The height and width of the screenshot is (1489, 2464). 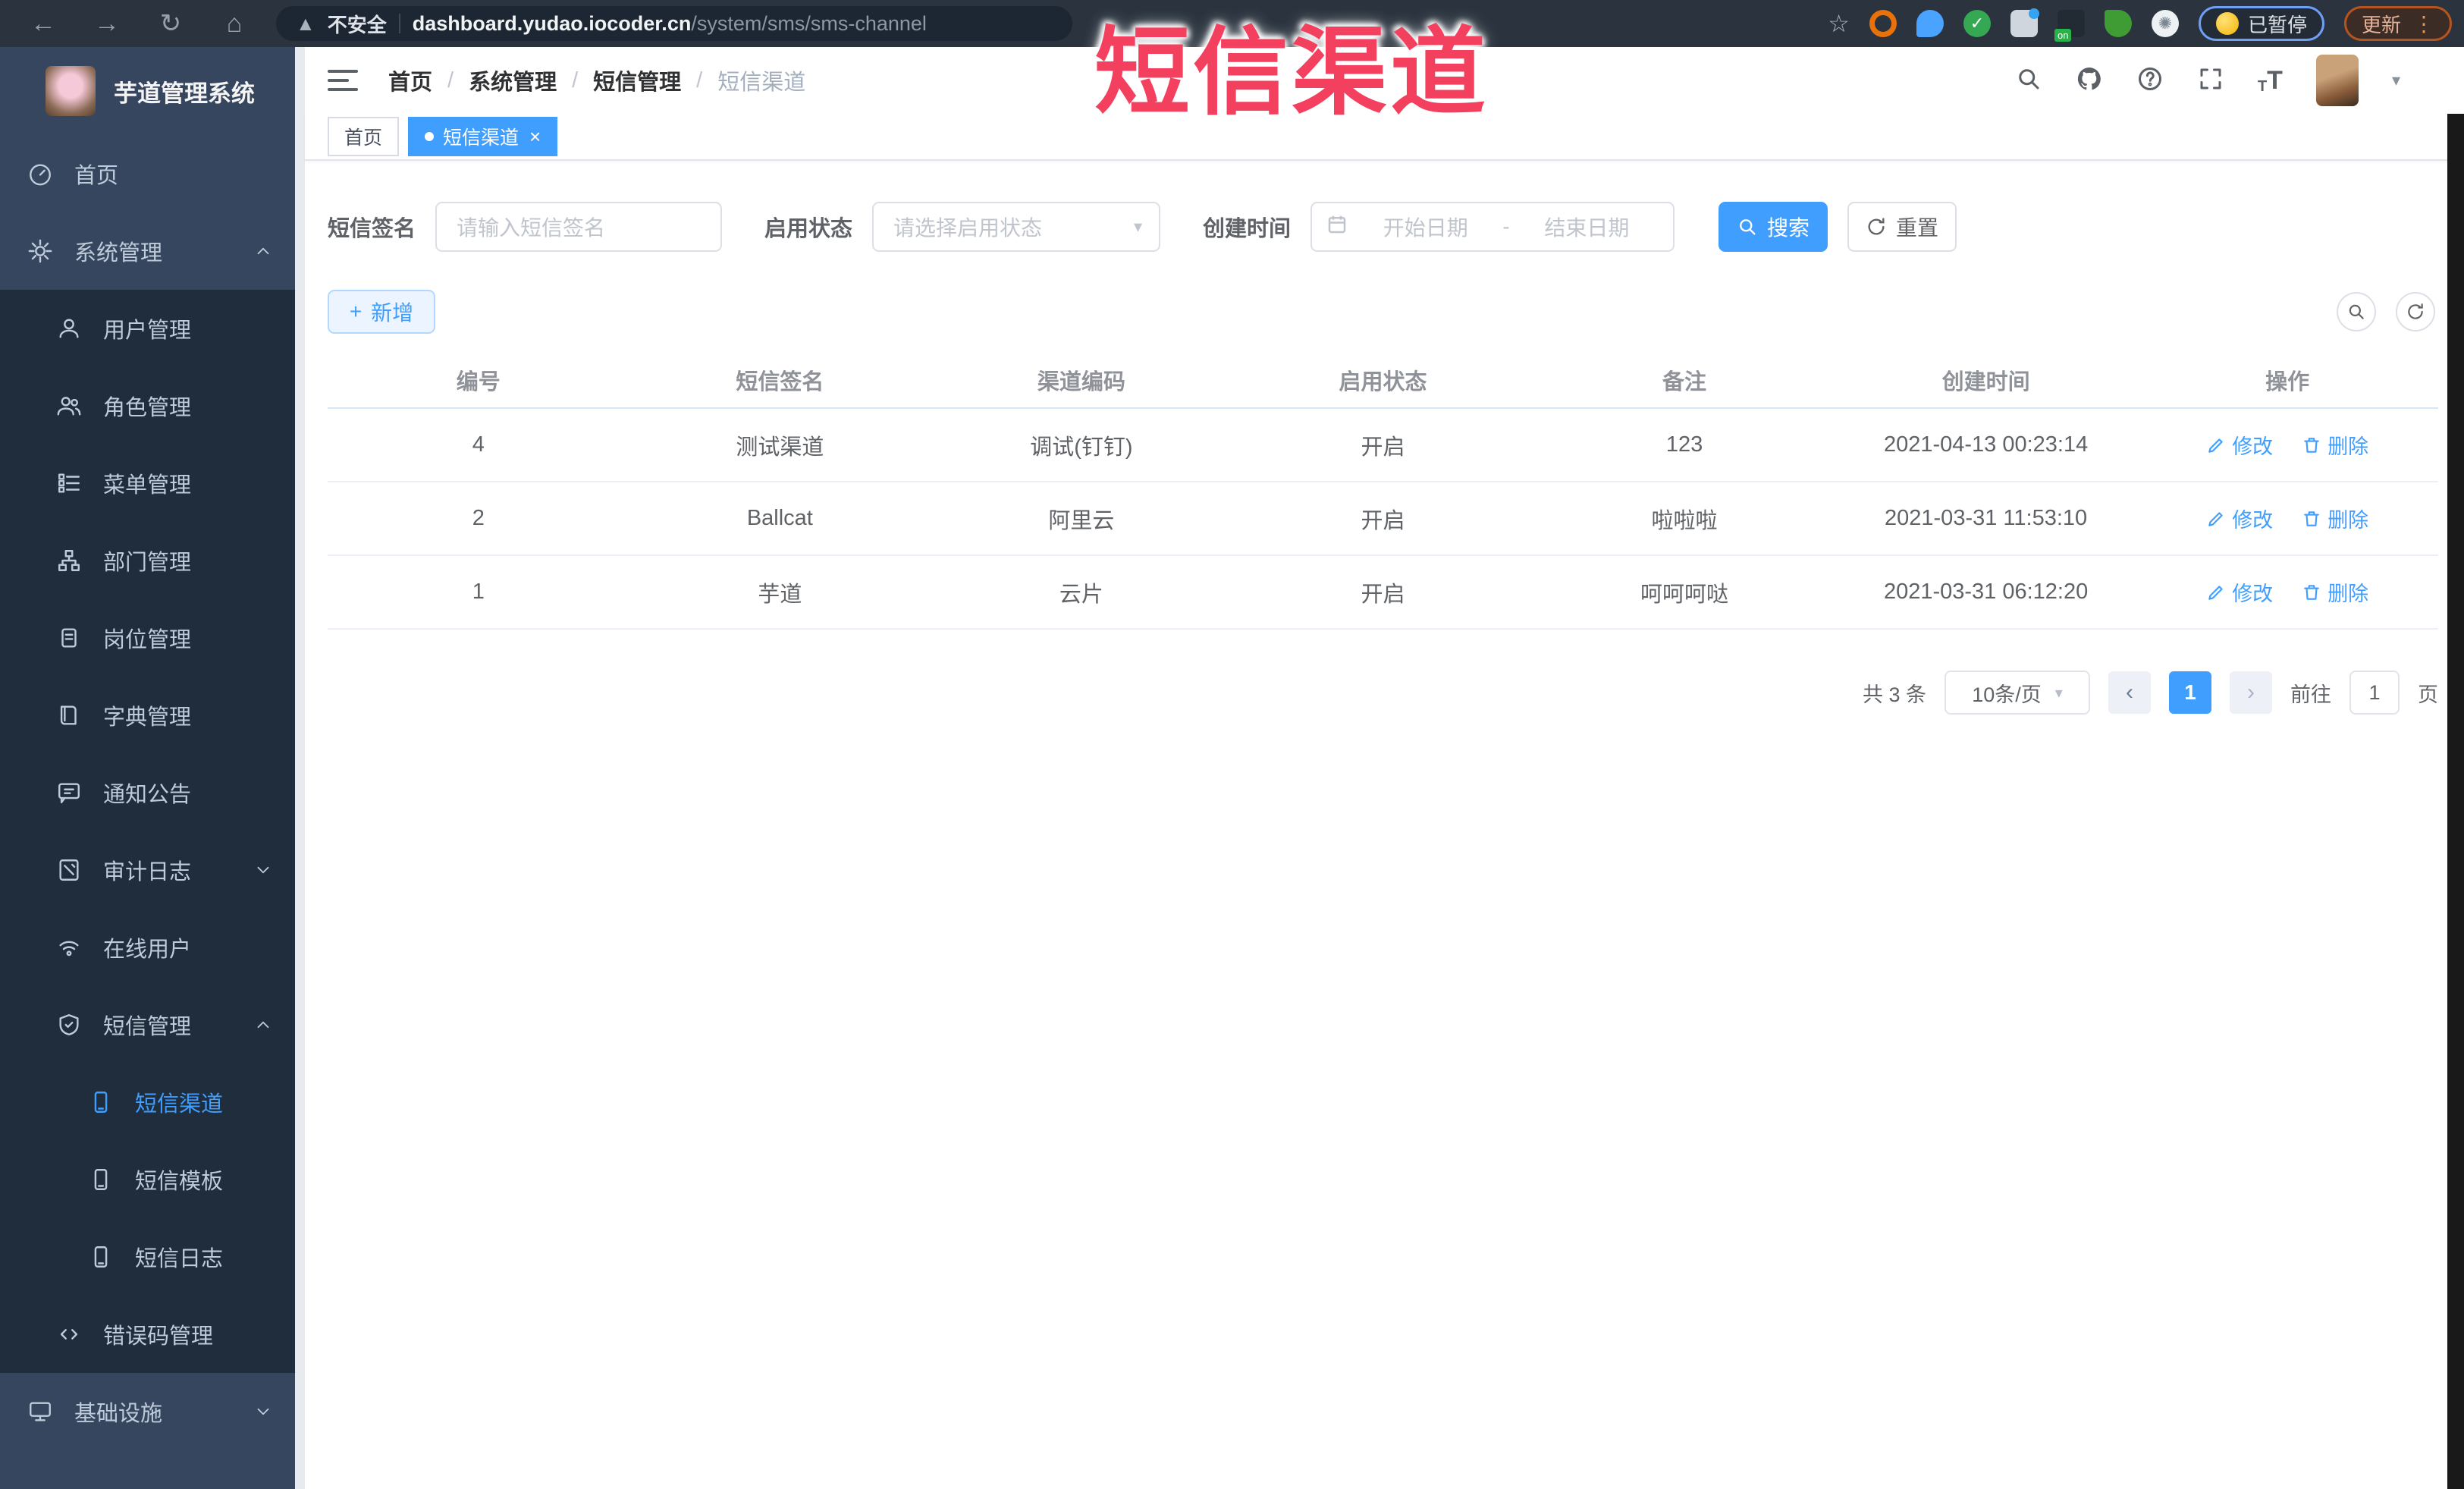 I want to click on breadcrumb-current: 短信渠道, so click(x=761, y=83).